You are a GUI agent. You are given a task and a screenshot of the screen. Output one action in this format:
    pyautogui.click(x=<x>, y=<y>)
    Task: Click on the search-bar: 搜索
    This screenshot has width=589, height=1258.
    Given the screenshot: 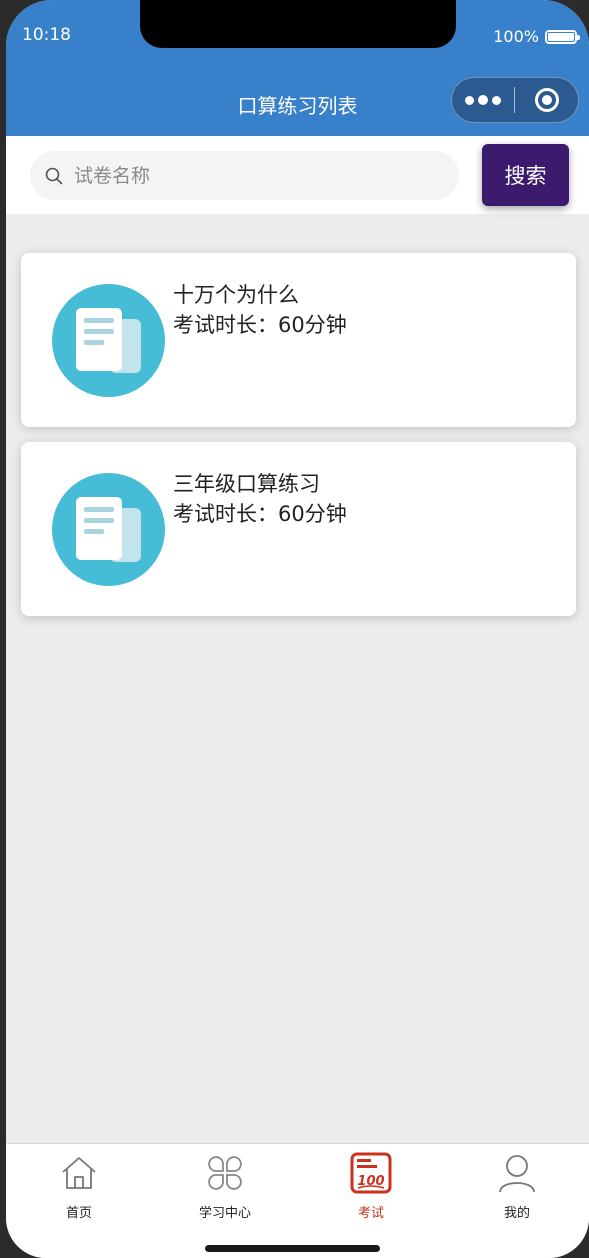 What is the action you would take?
    pyautogui.click(x=297, y=175)
    